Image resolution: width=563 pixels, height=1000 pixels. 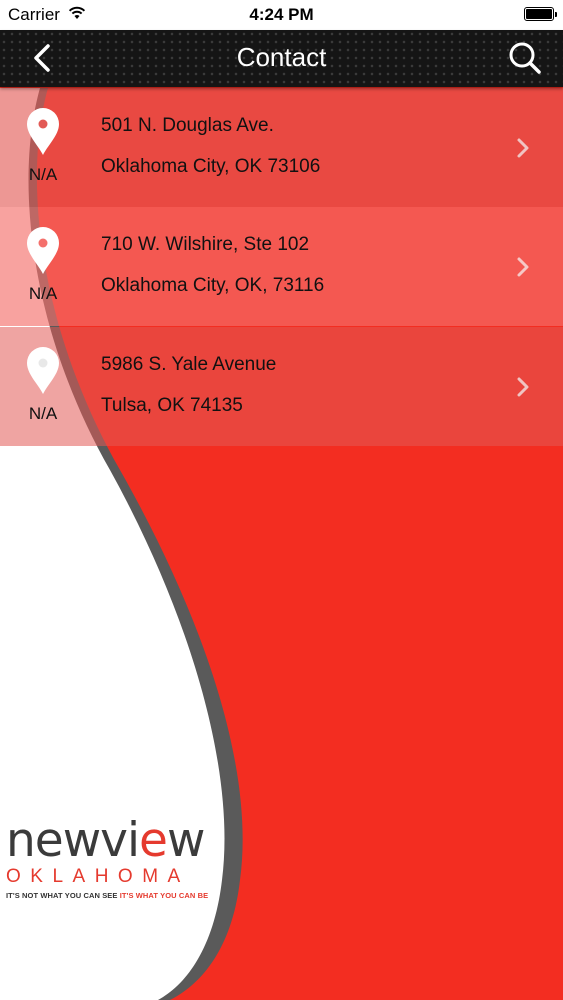 What do you see at coordinates (205, 244) in the screenshot?
I see `address-line1: 710 W. Wilshire, Ste 102` at bounding box center [205, 244].